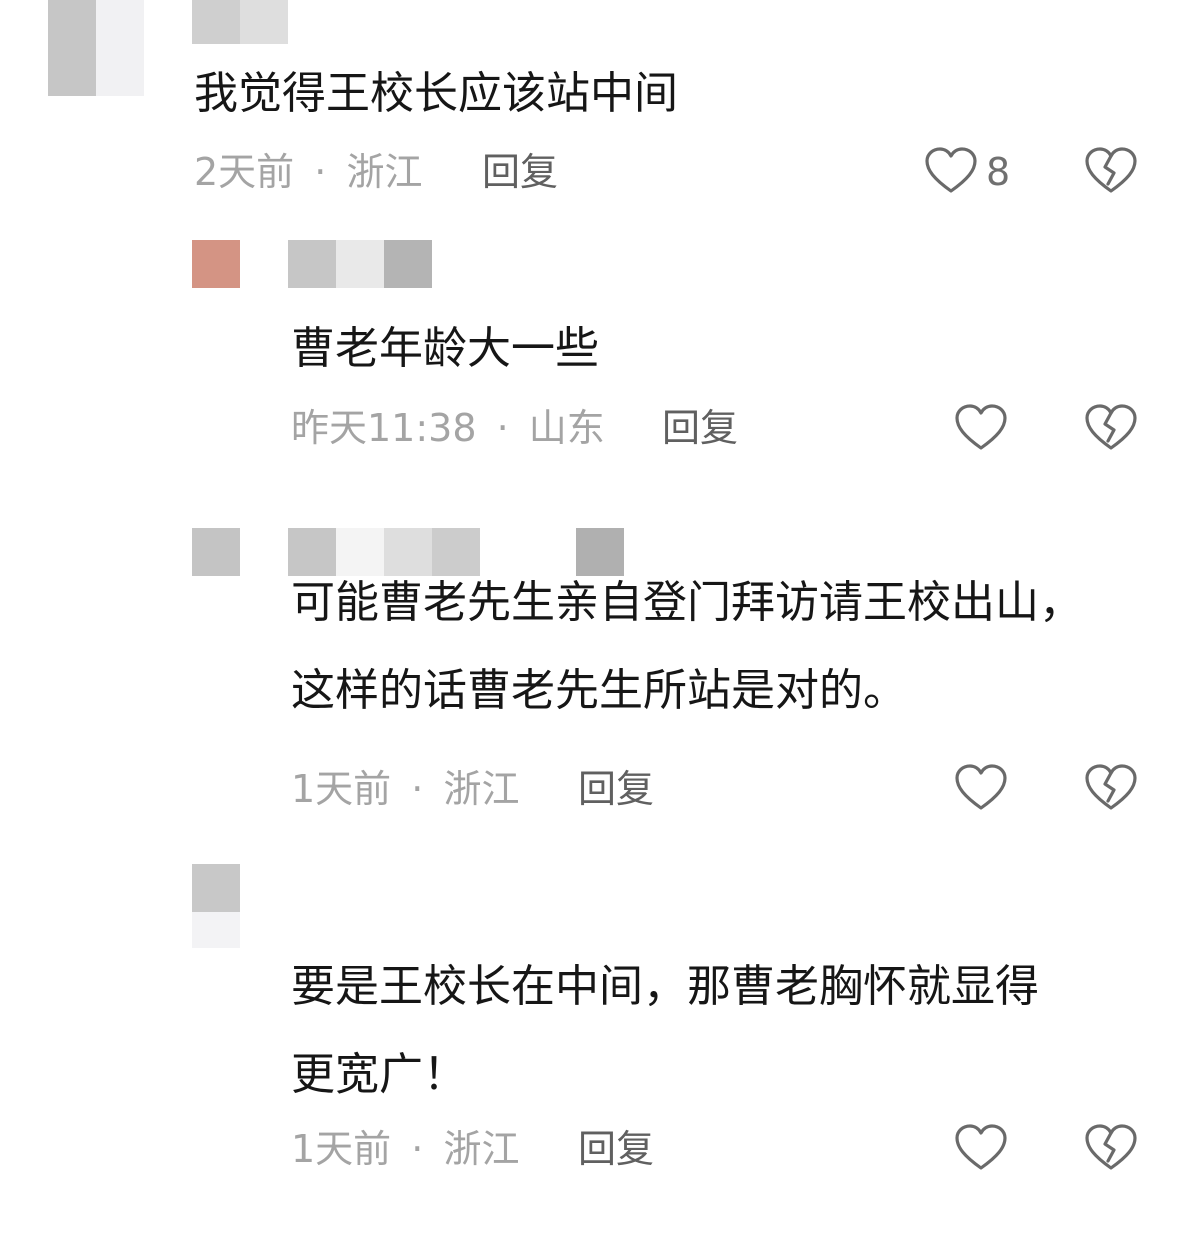 The width and height of the screenshot is (1200, 1233). What do you see at coordinates (384, 428) in the screenshot?
I see `comment-time: 昨天11:38` at bounding box center [384, 428].